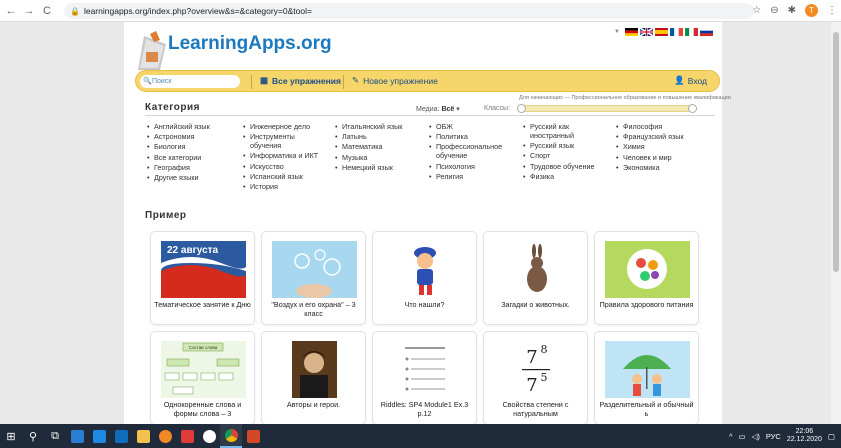 The image size is (841, 448). Describe the element at coordinates (289, 166) in the screenshot. I see `category-link: Искусство` at that location.